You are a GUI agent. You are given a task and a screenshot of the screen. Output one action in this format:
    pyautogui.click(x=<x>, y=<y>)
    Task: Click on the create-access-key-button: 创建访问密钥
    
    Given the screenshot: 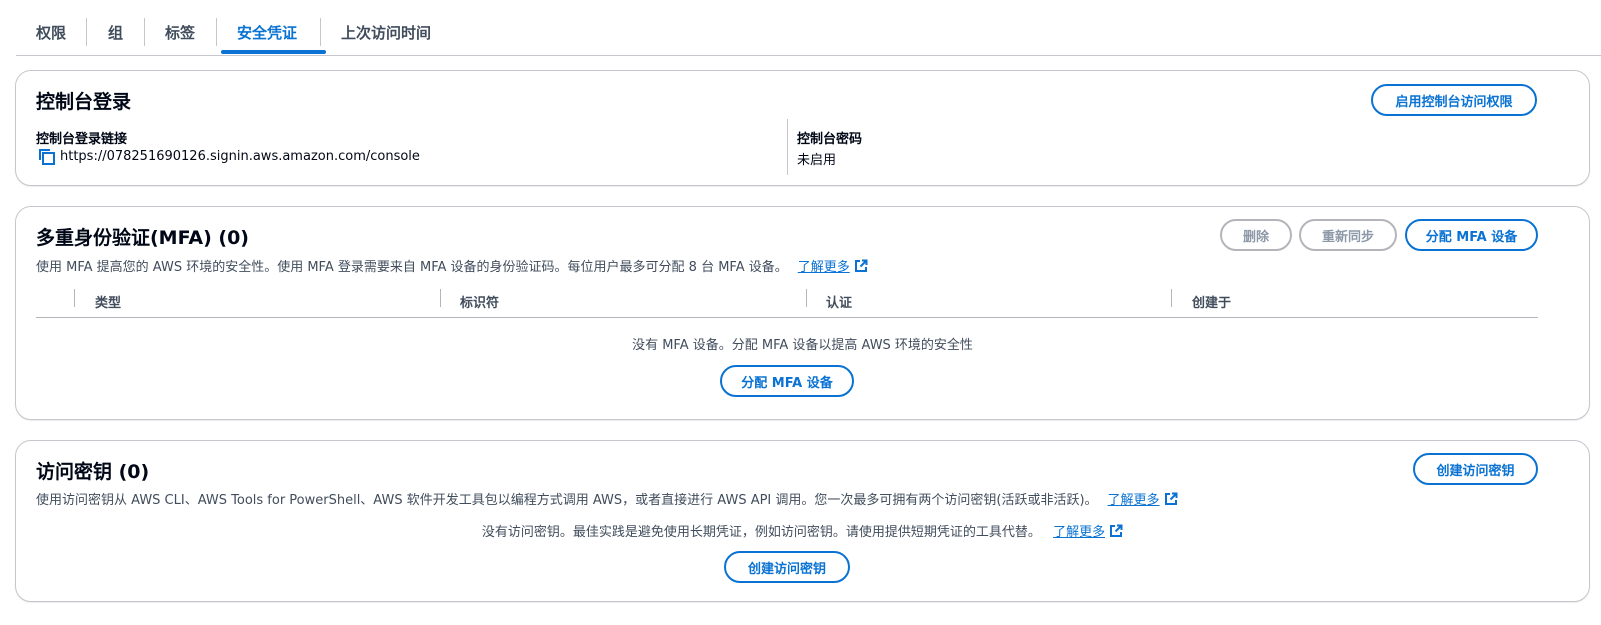 What is the action you would take?
    pyautogui.click(x=1475, y=469)
    